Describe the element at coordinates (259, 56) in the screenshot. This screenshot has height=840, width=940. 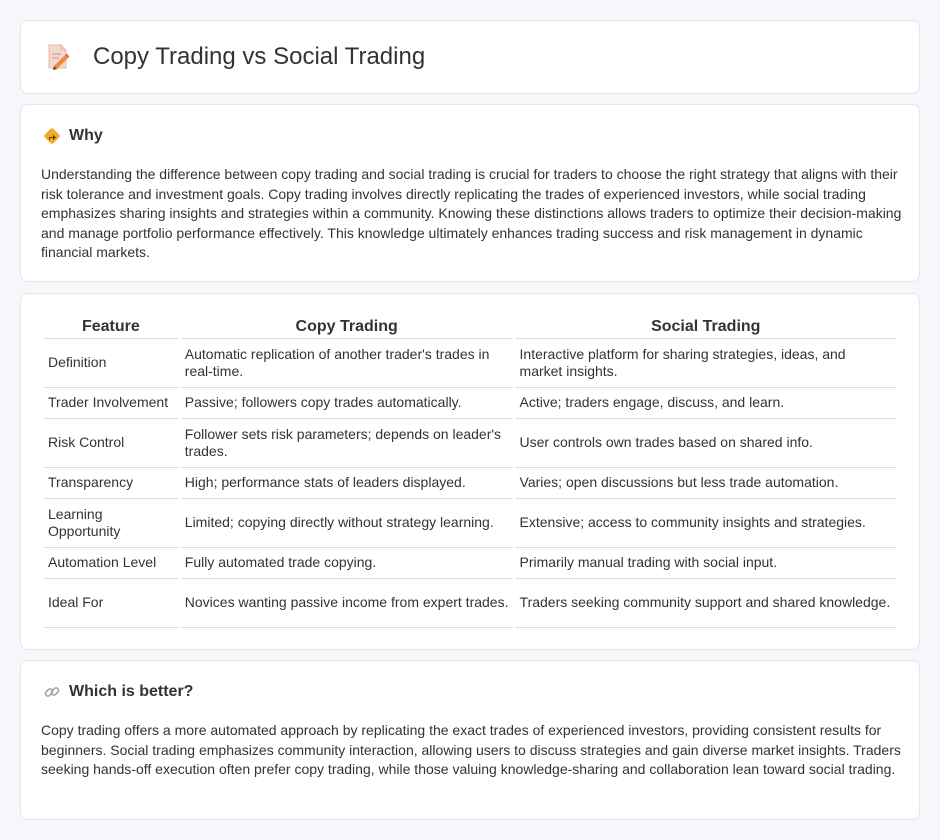
I see `page-title: Copy Trading vs Social Trading` at that location.